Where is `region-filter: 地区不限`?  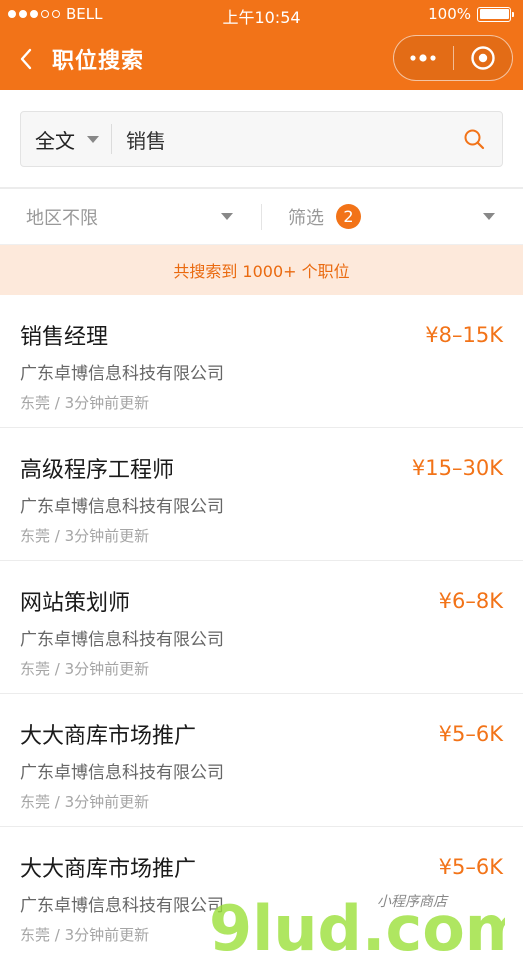
region-filter: 地区不限 is located at coordinates (130, 216).